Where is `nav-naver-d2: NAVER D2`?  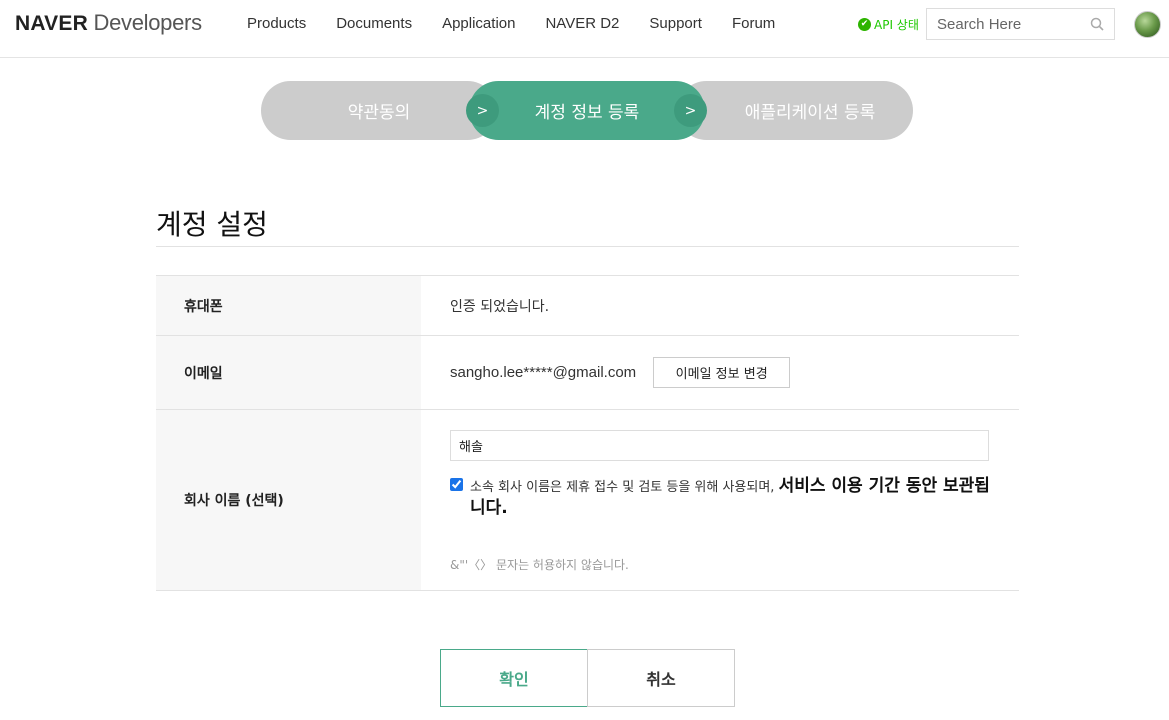
nav-naver-d2: NAVER D2 is located at coordinates (582, 23).